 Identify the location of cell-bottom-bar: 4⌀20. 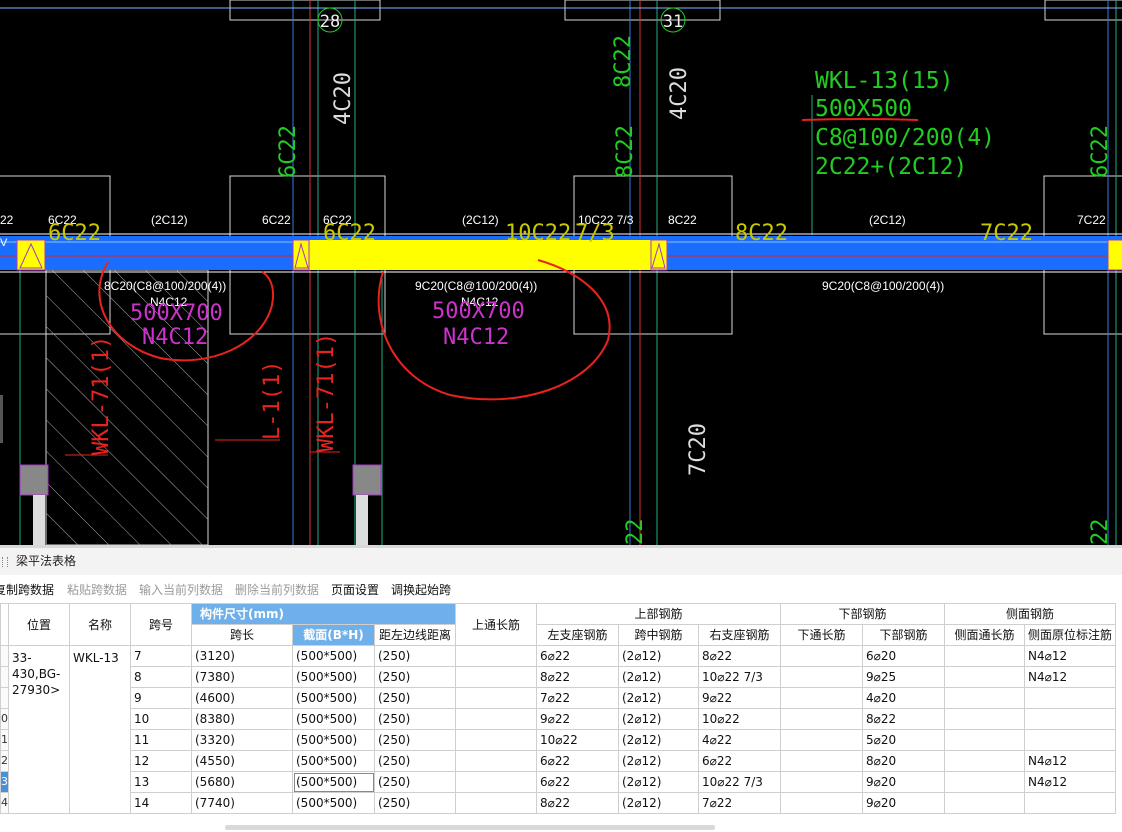
(903, 698).